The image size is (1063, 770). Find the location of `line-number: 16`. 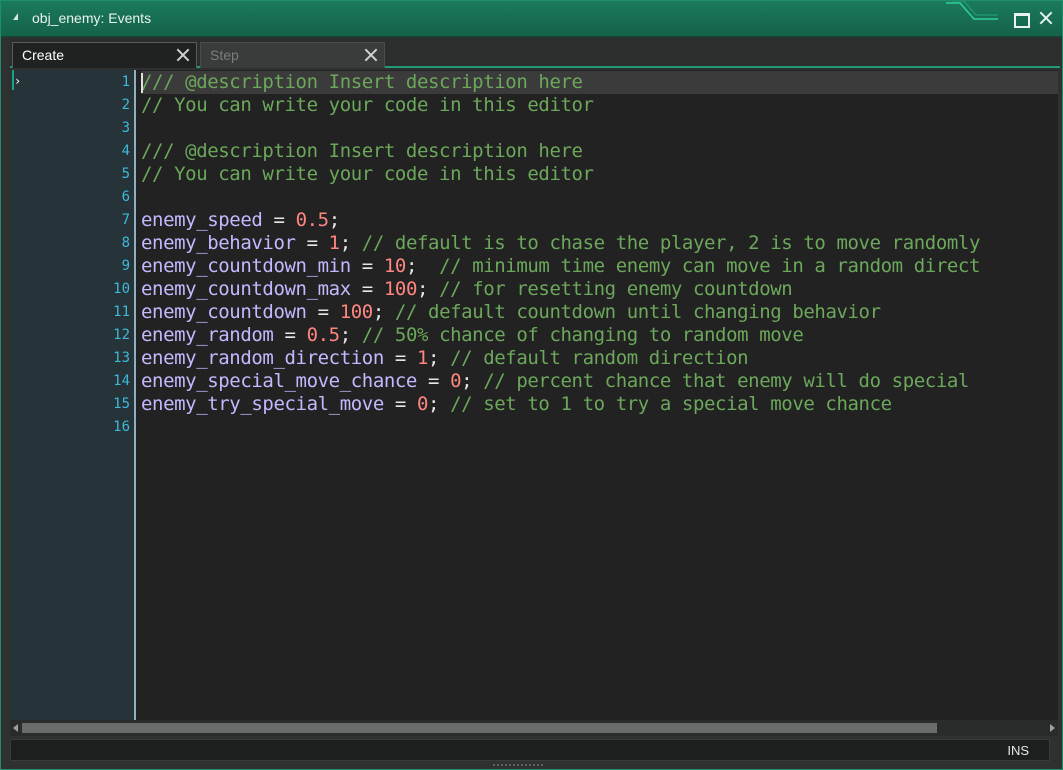

line-number: 16 is located at coordinates (121, 427).